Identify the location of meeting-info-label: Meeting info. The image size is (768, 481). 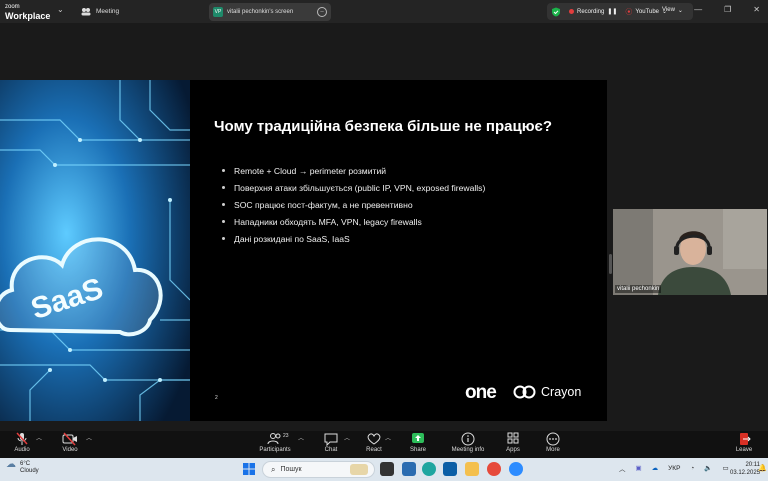
(468, 450).